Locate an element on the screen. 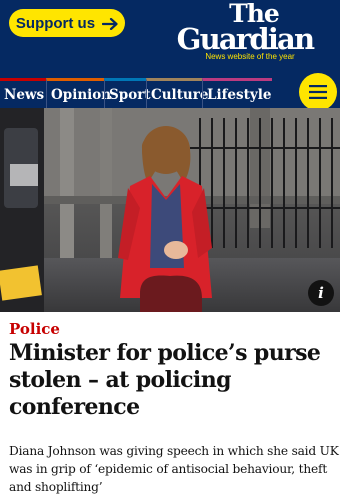 This screenshot has width=340, height=500. nav-item-label: News is located at coordinates (24, 95).